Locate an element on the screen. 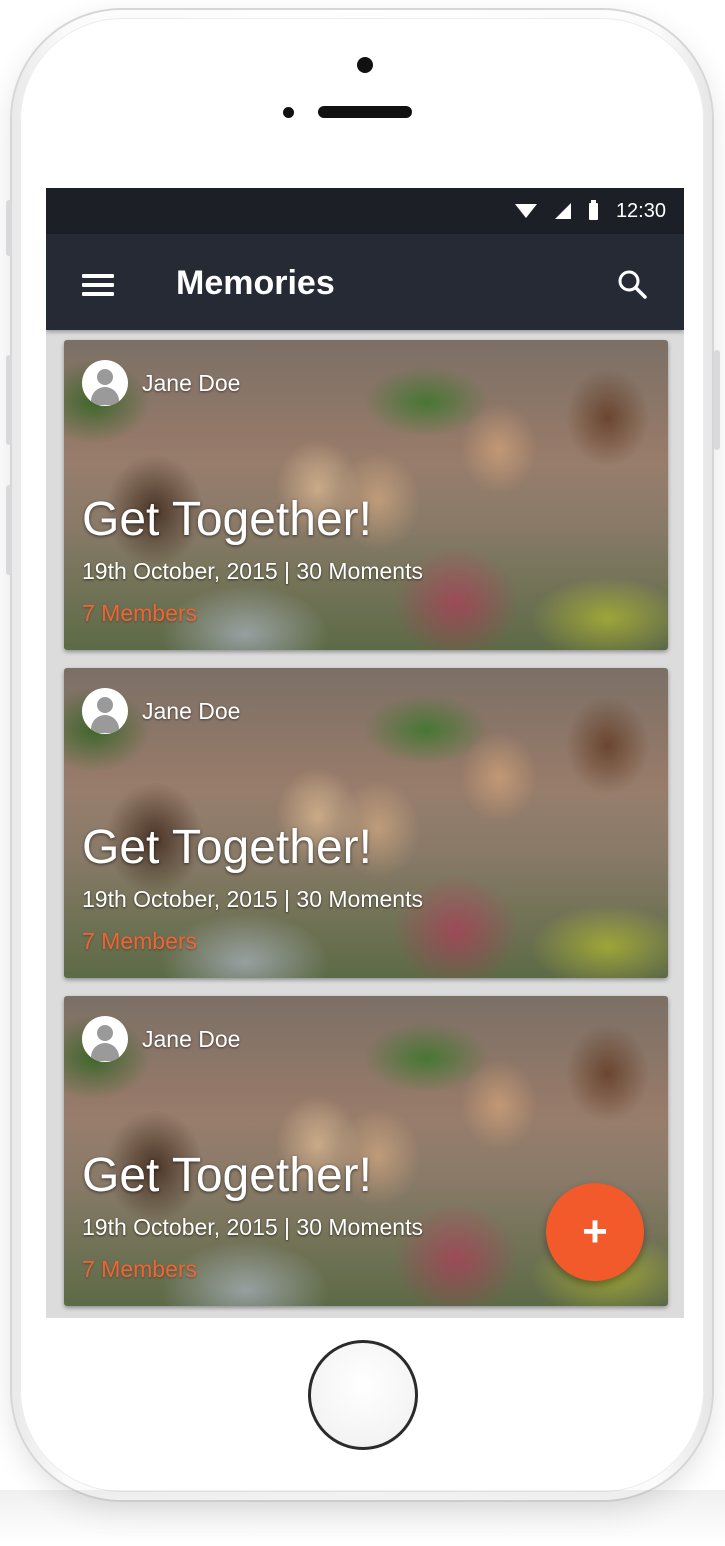 The width and height of the screenshot is (725, 1546). plus-icon: + is located at coordinates (595, 1231).